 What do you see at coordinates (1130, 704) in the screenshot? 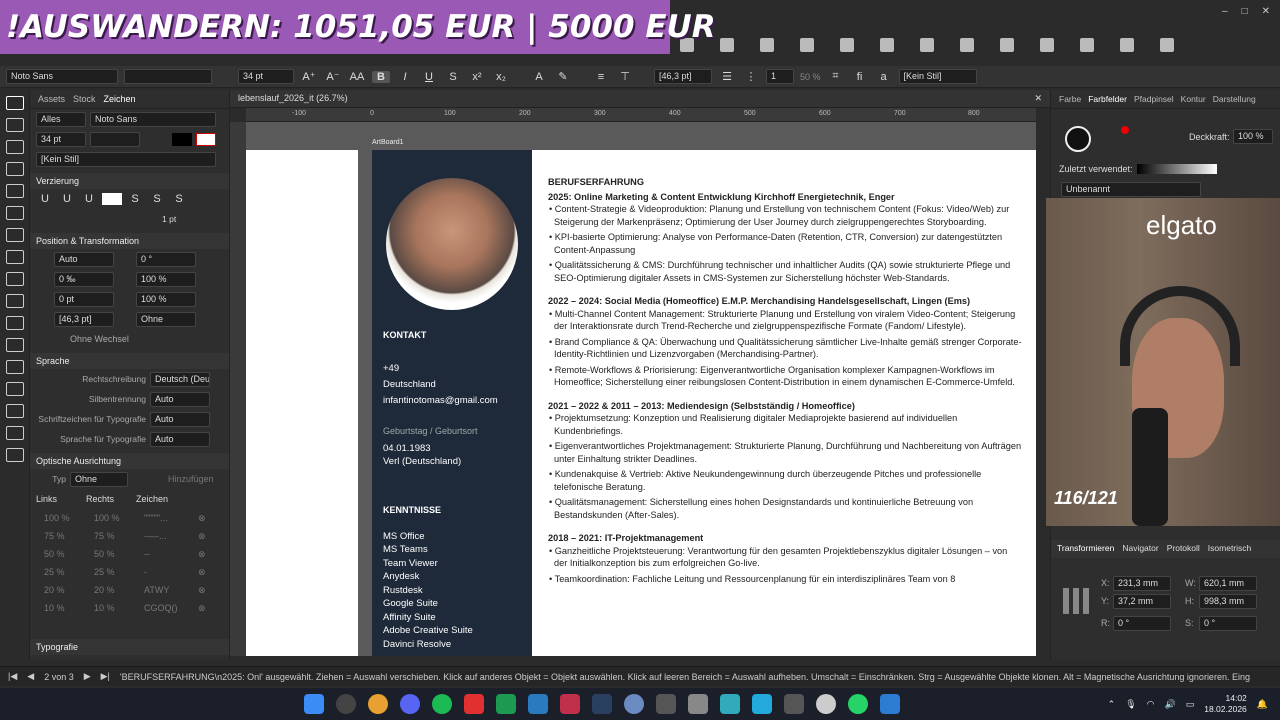
I see `mic-icon: 🎙` at bounding box center [1130, 704].